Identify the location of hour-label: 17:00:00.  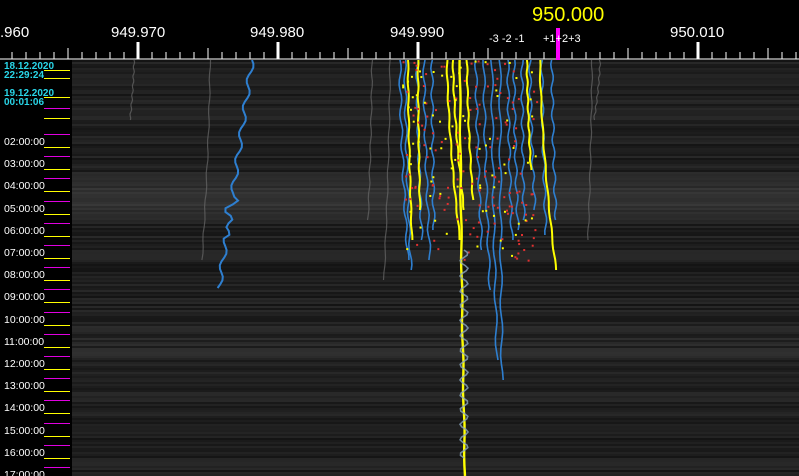
(24, 472).